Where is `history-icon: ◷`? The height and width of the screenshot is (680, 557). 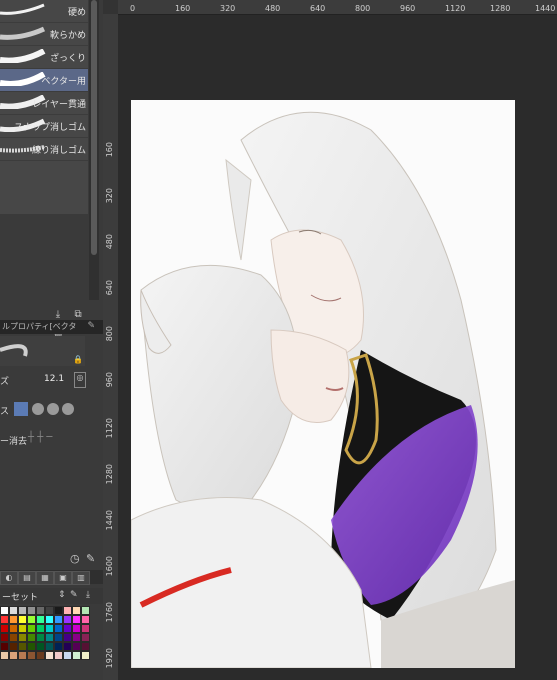
history-icon: ◷ is located at coordinates (75, 558).